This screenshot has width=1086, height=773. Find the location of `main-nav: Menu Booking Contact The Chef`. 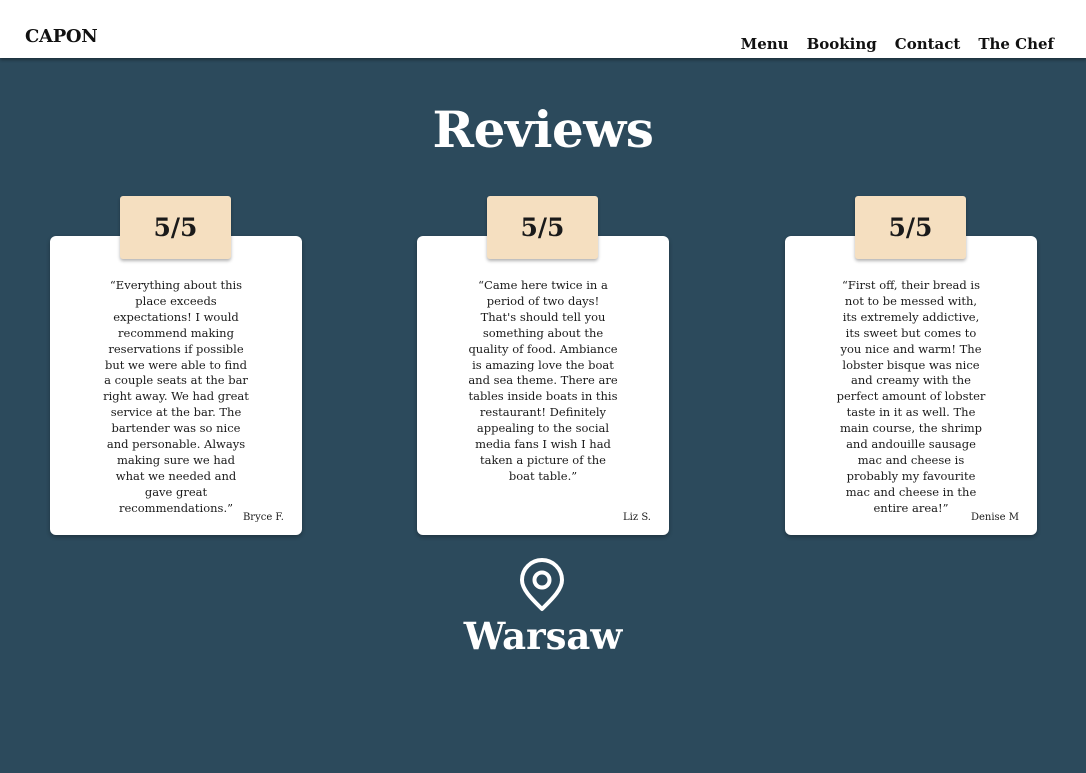

main-nav: Menu Booking Contact The Chef is located at coordinates (897, 44).